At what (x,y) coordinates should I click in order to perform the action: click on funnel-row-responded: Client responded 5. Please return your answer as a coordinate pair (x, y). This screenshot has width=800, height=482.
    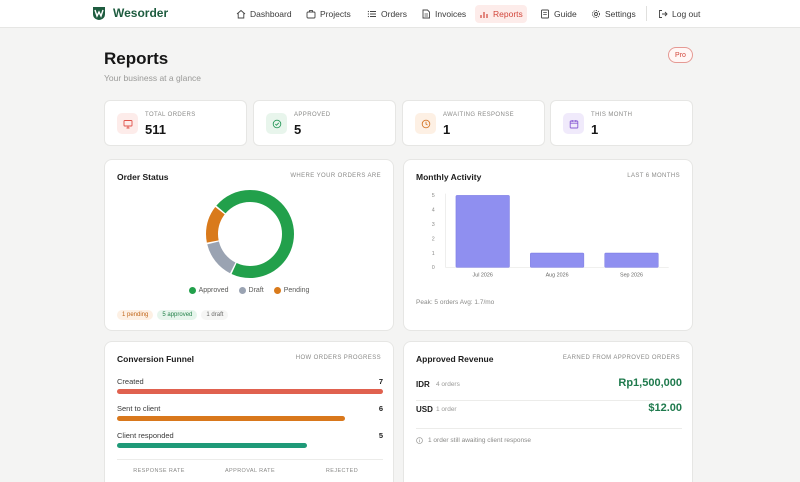
    Looking at the image, I should click on (250, 439).